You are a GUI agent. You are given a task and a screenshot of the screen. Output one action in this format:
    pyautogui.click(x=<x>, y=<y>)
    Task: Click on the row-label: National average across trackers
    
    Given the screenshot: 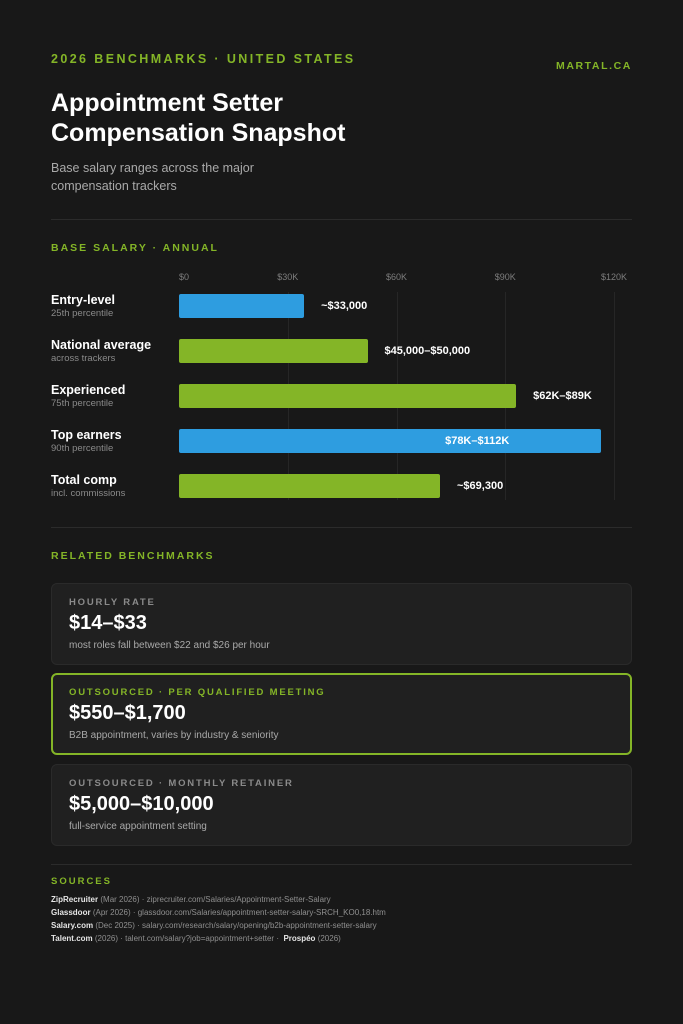 What is the action you would take?
    pyautogui.click(x=101, y=351)
    